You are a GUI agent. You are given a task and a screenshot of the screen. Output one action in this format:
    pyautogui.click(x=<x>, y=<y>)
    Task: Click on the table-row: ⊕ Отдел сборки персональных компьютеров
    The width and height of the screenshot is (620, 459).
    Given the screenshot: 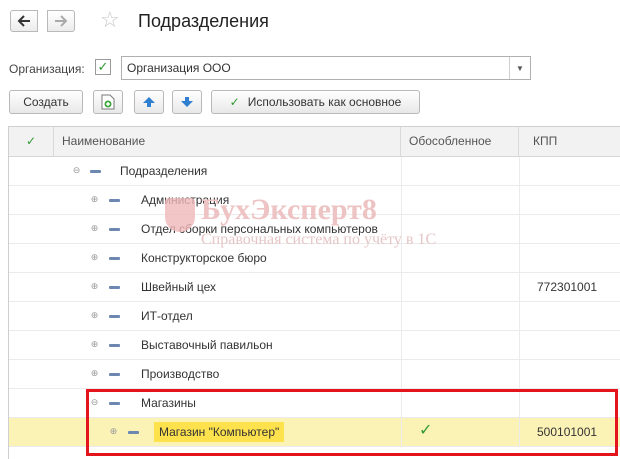 What is the action you would take?
    pyautogui.click(x=314, y=229)
    